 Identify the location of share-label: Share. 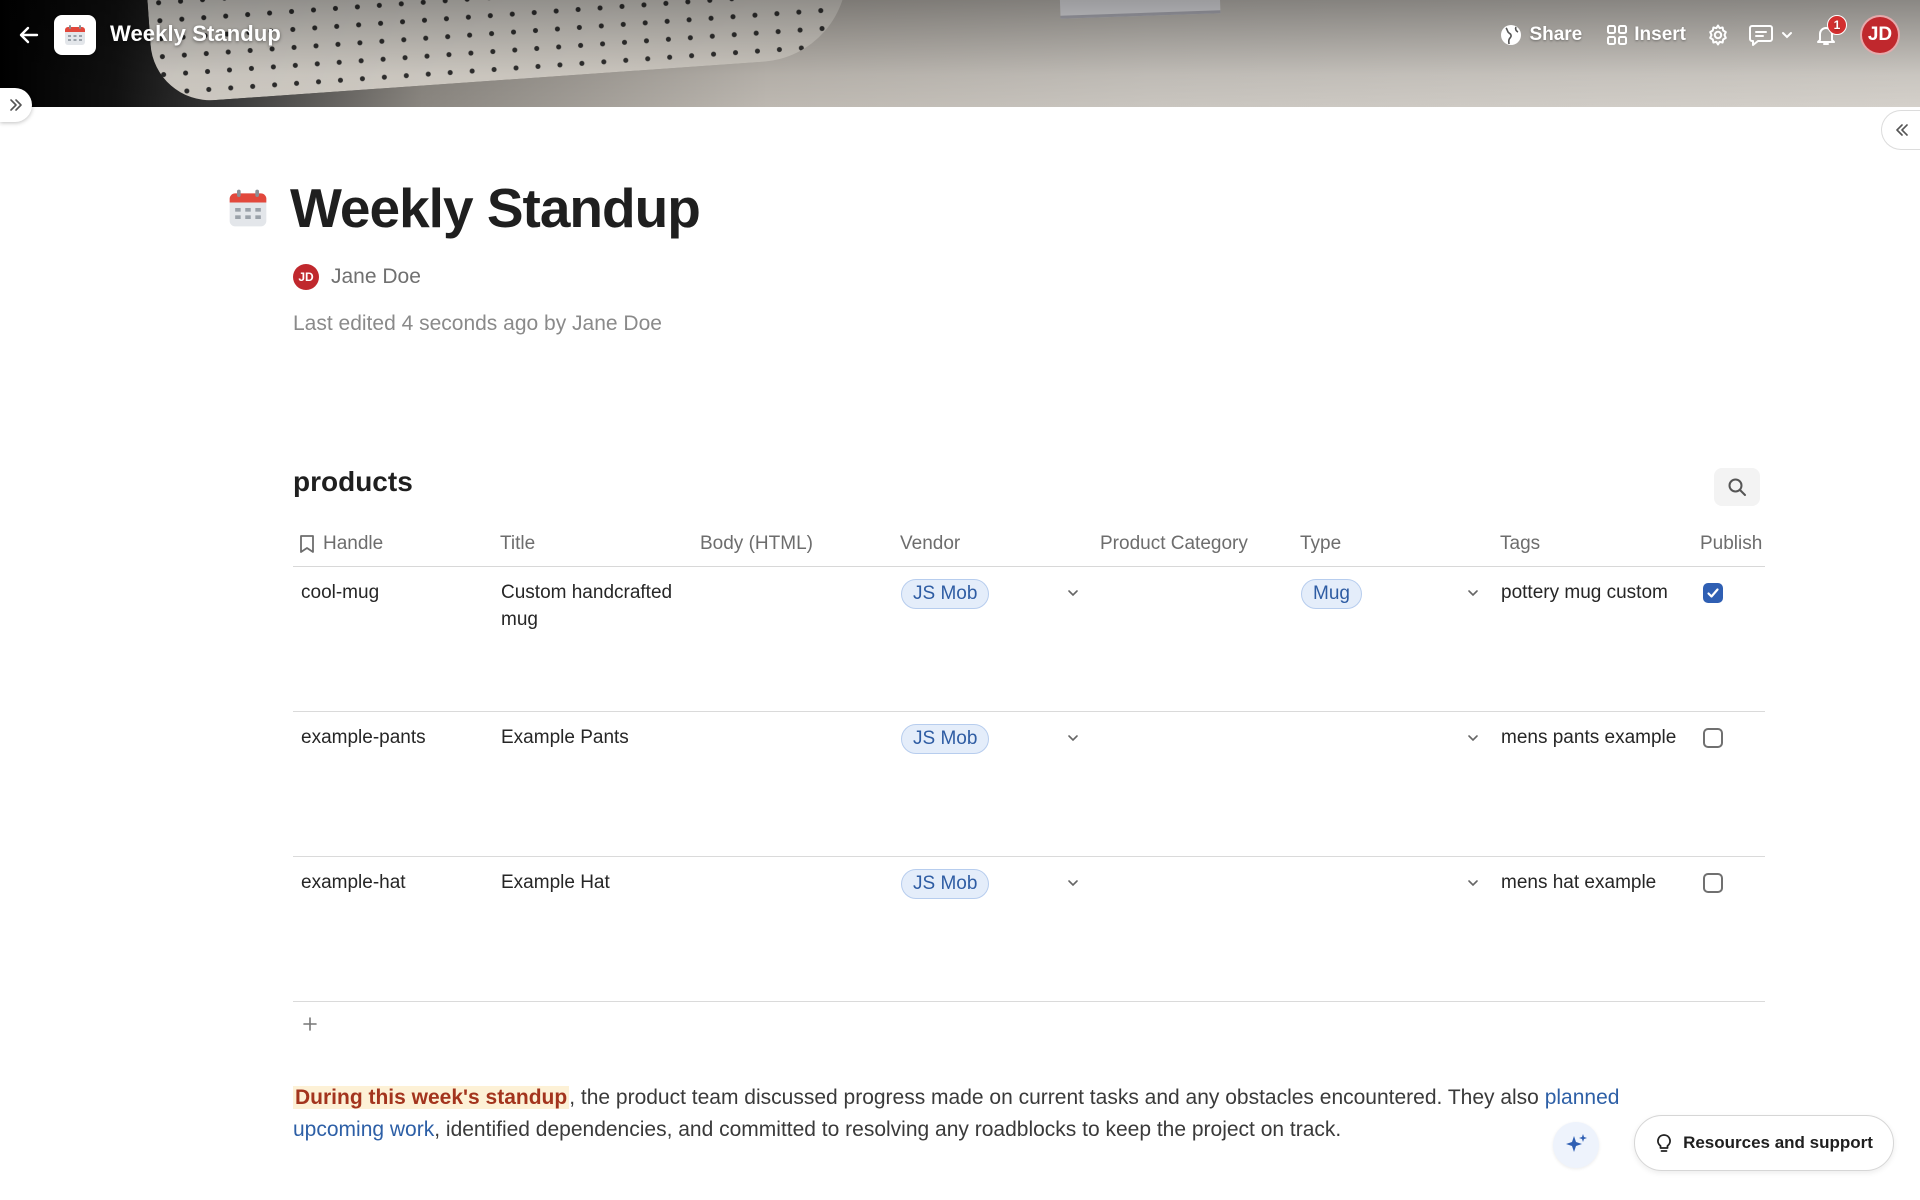
(1556, 34).